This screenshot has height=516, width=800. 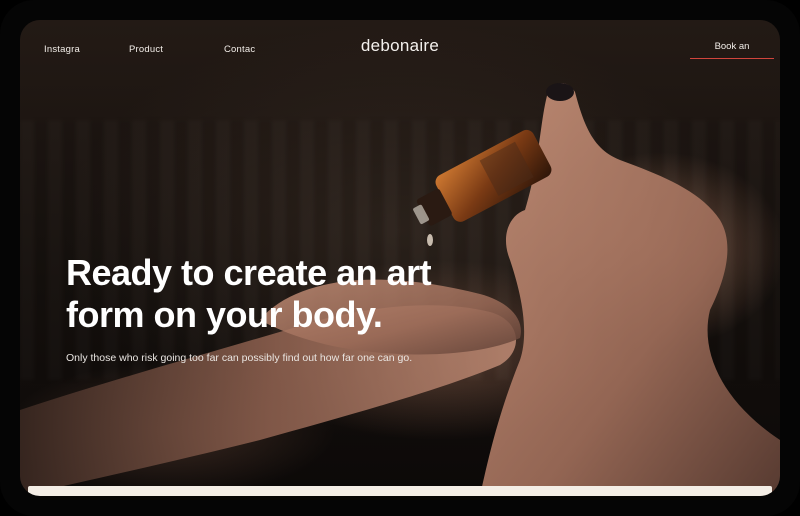 What do you see at coordinates (732, 49) in the screenshot?
I see `book-appointment-button: Book an` at bounding box center [732, 49].